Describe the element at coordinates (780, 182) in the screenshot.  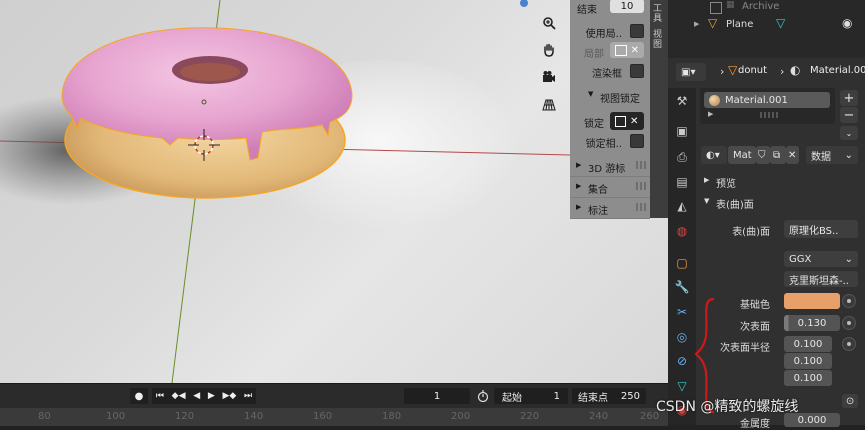
I see `preview-section: ▶ 预览` at that location.